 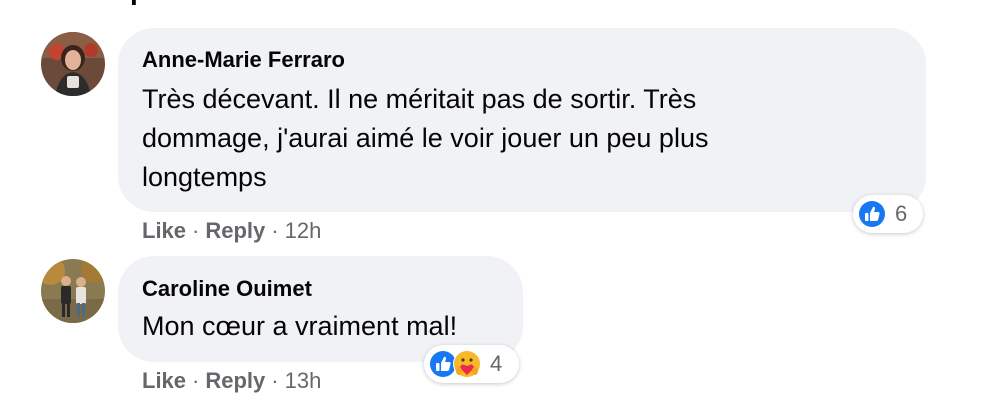 I want to click on comment-actions: Like · Reply · 13h, so click(x=231, y=381).